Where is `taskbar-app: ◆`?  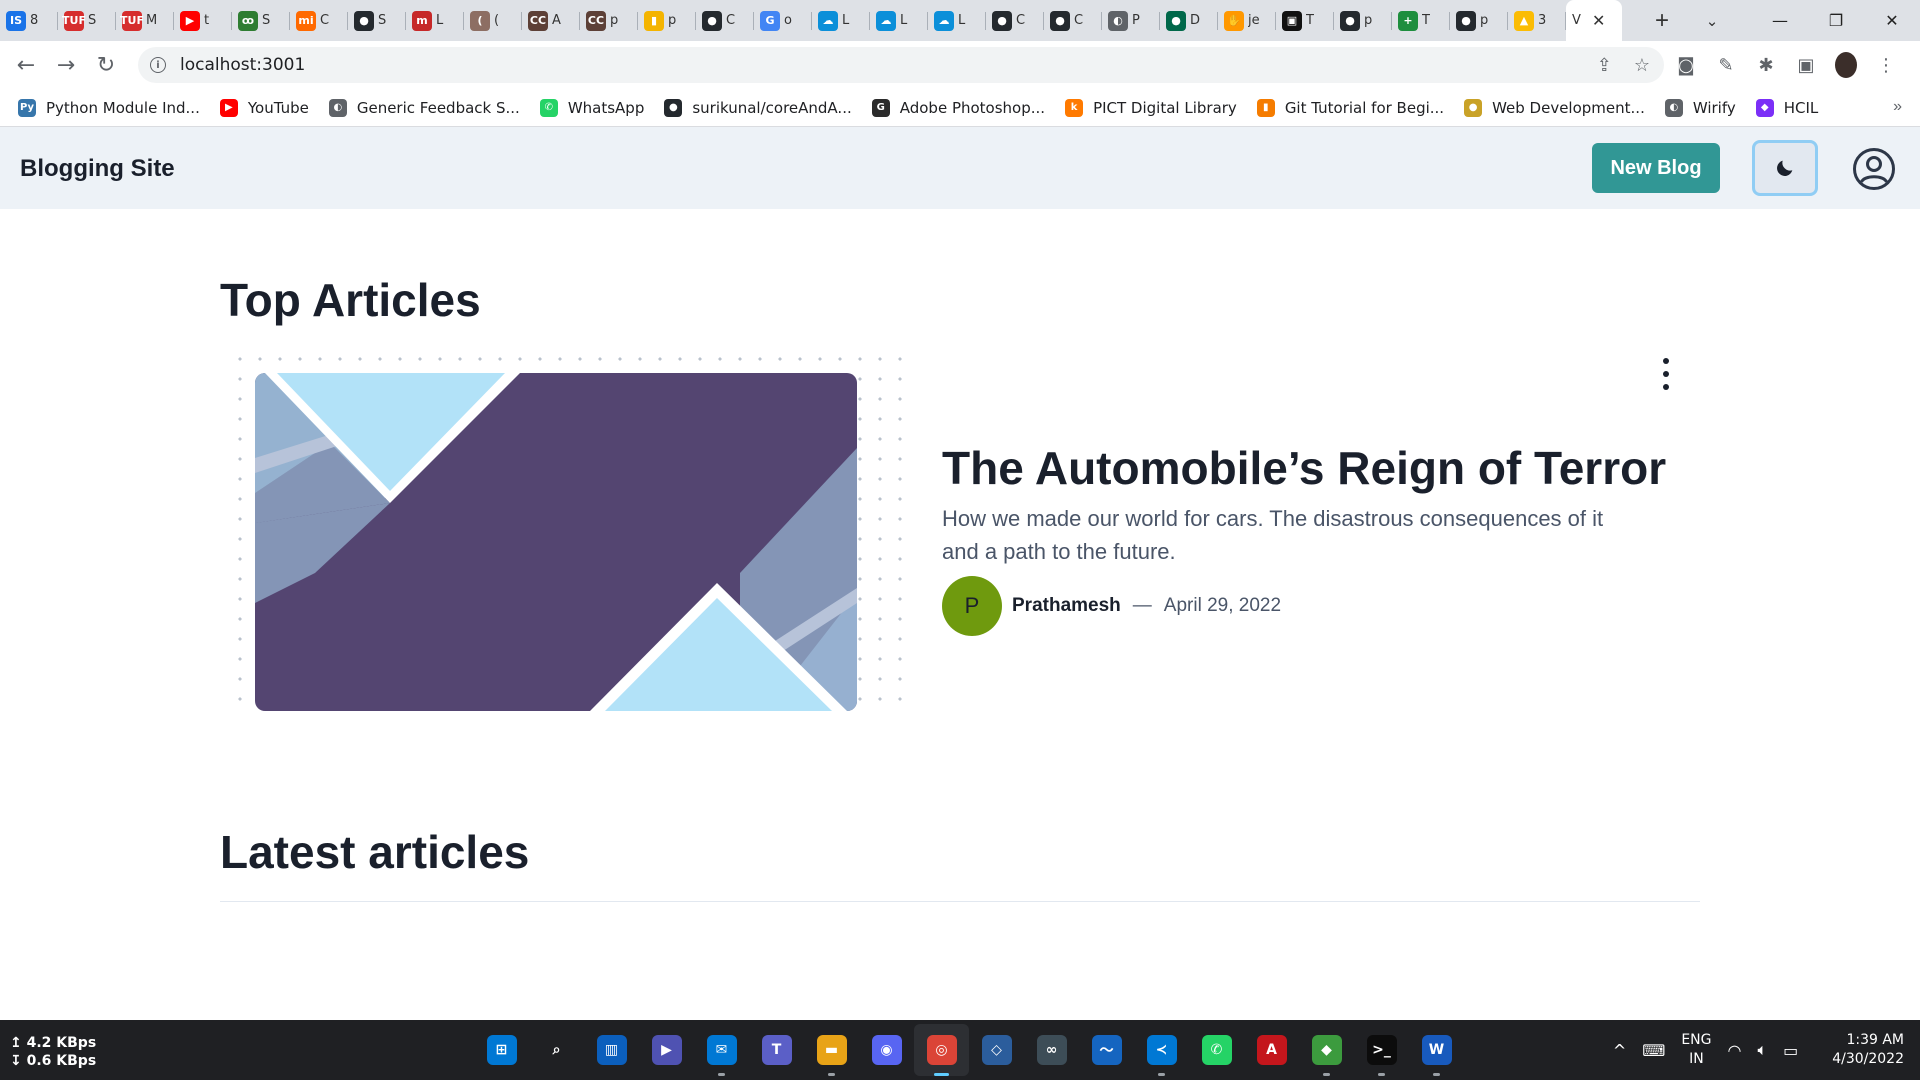
taskbar-app: ◆ is located at coordinates (1326, 1050).